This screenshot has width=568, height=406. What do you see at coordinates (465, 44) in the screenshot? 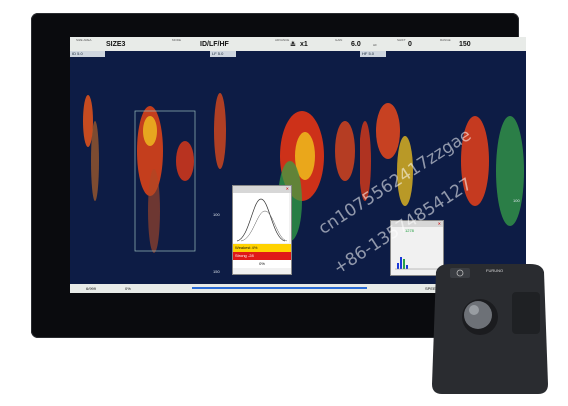
I see `range-value: 150` at bounding box center [465, 44].